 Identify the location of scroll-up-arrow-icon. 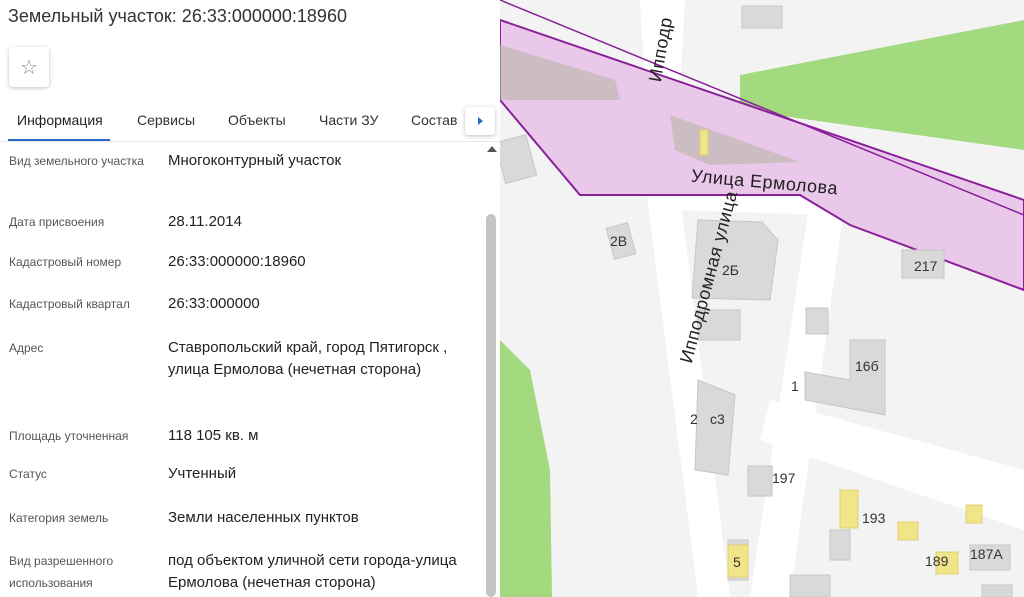
(492, 149).